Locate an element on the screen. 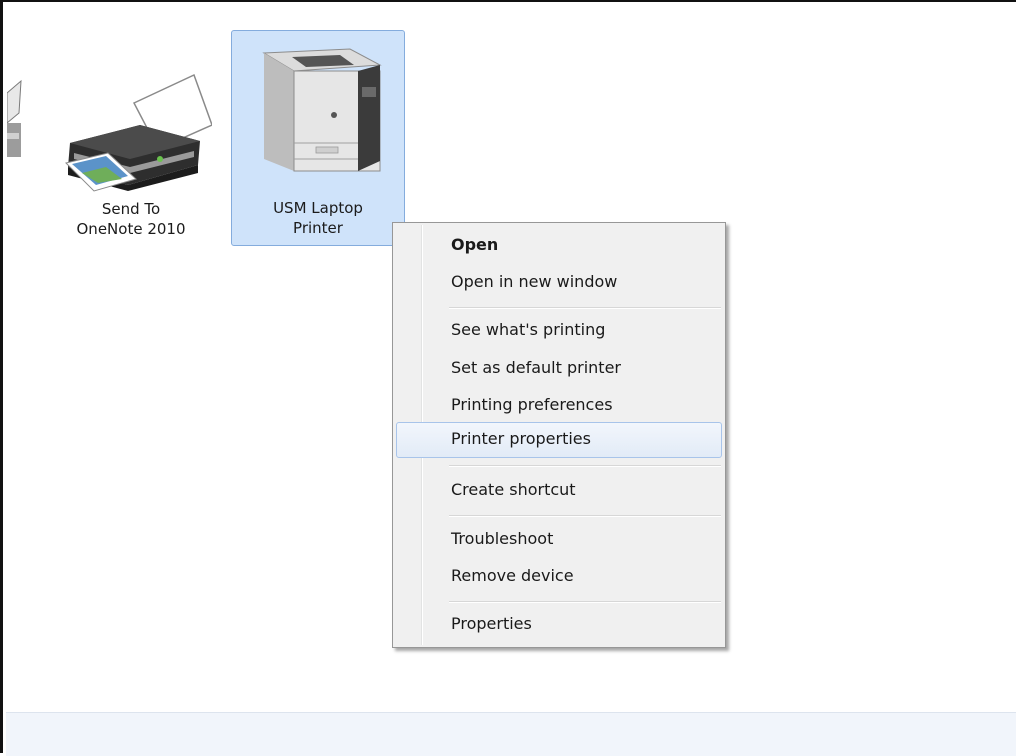  menu-item-see-whats-printing: See what's printing is located at coordinates (559, 331).